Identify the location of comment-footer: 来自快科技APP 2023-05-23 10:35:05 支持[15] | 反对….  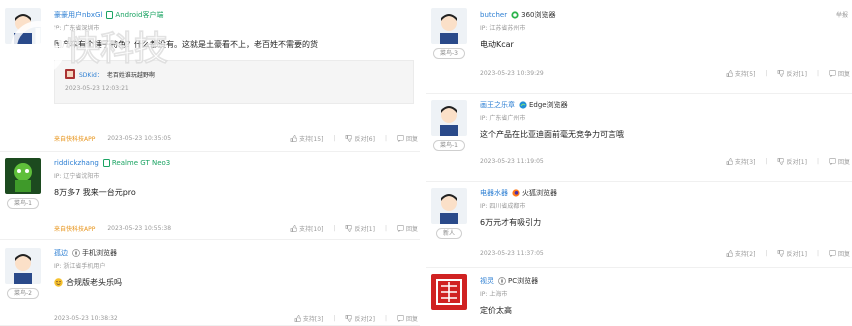
(236, 138).